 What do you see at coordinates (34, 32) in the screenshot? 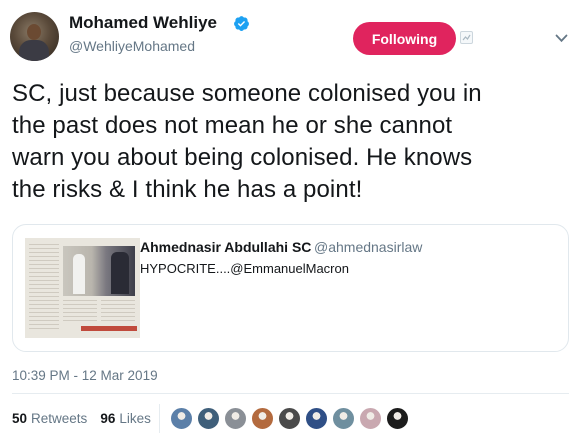
I see `avatar-head` at bounding box center [34, 32].